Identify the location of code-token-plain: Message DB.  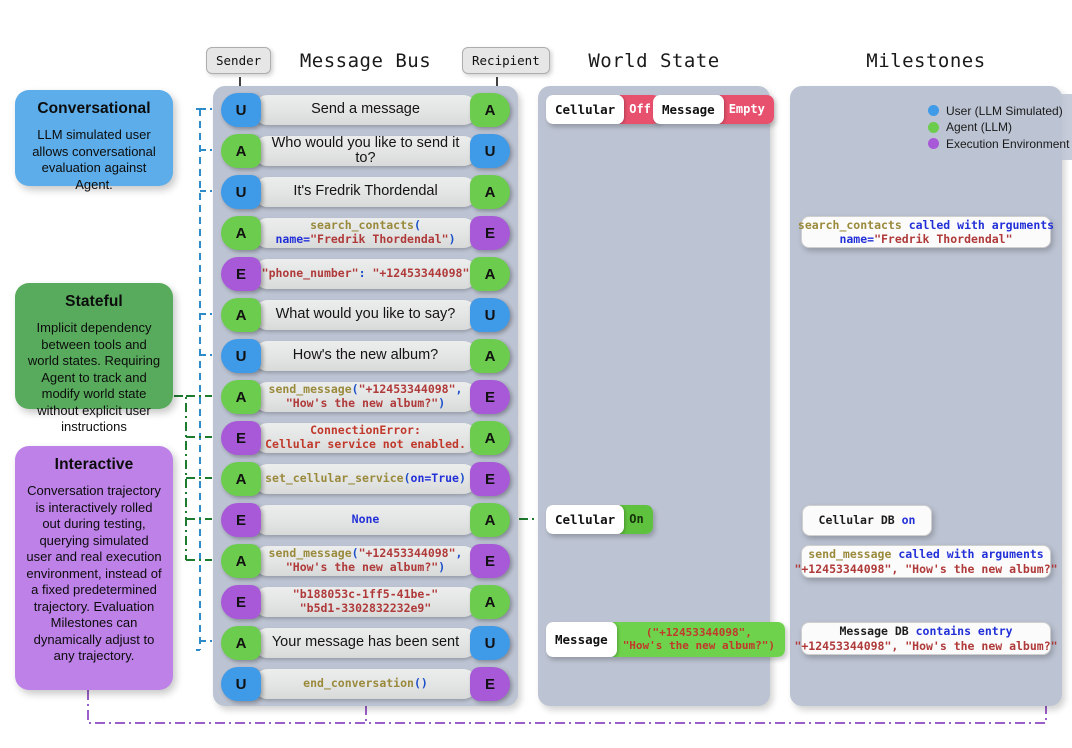
(877, 631).